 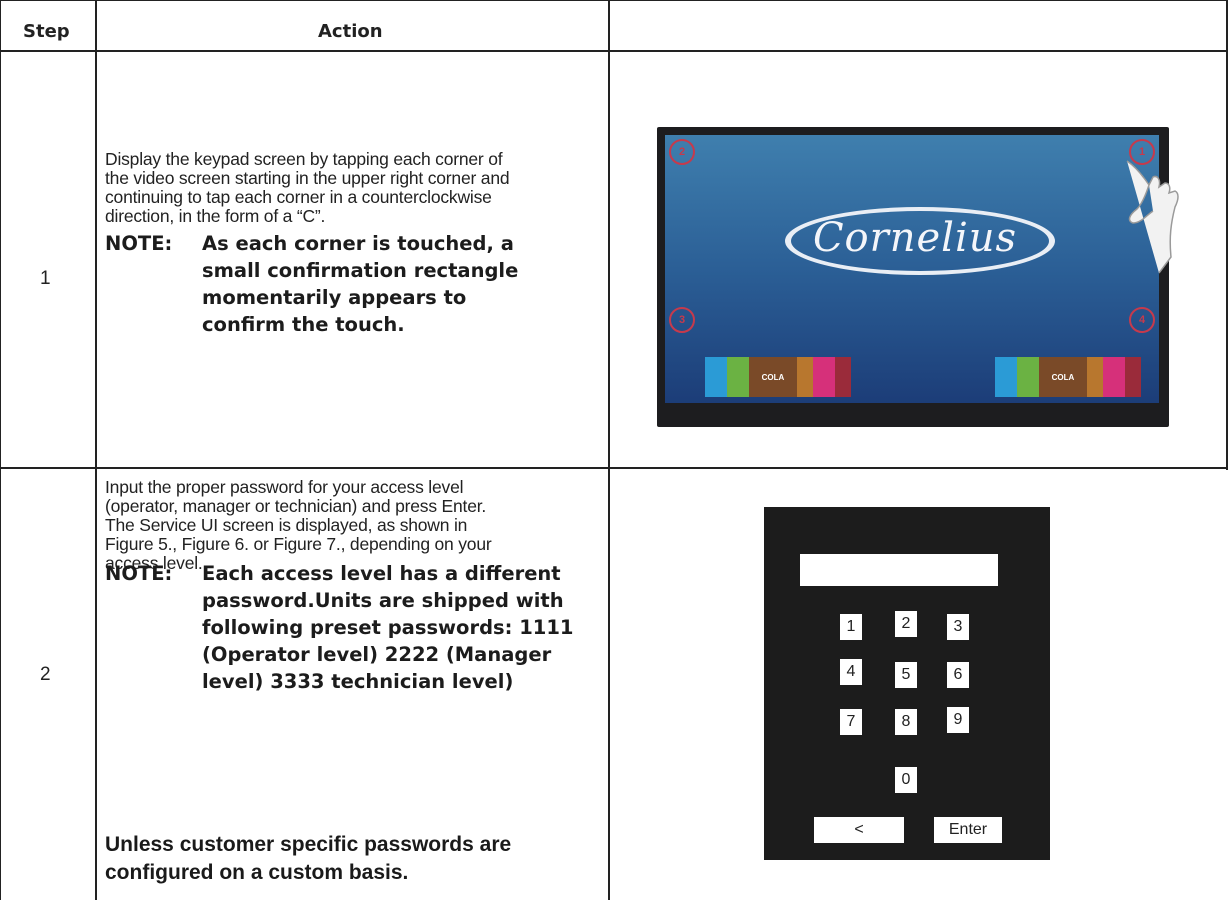 I want to click on table-rule-row1, so click(x=614, y=468).